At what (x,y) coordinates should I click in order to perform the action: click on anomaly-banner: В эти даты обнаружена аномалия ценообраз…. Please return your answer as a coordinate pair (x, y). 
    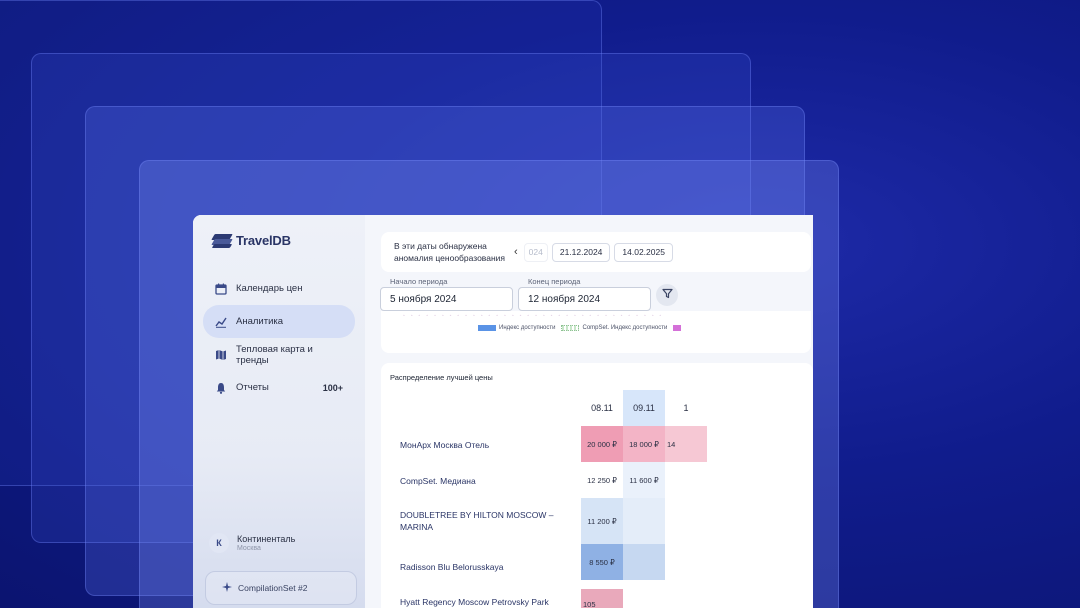
    Looking at the image, I should click on (596, 252).